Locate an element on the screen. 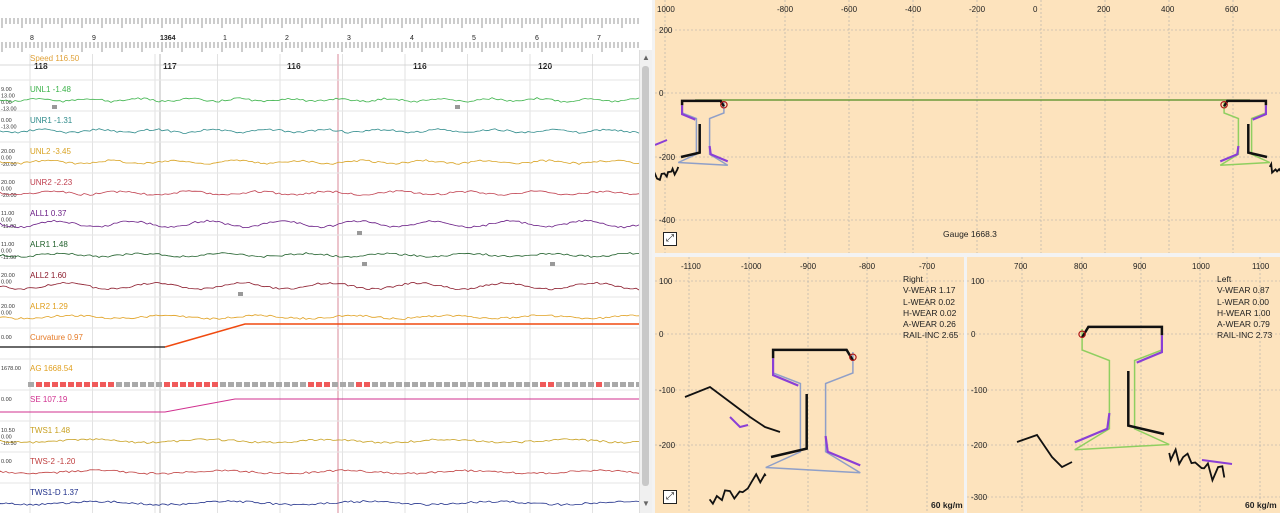 This screenshot has height=513, width=1280. scale-label: 1678.00 is located at coordinates (11, 369).